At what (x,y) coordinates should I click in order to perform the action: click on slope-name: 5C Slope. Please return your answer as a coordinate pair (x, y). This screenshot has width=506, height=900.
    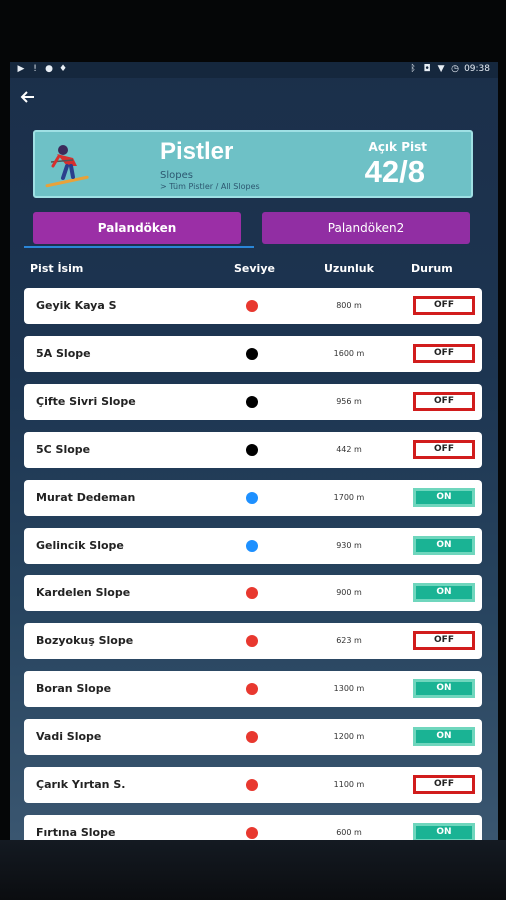
    Looking at the image, I should click on (63, 449).